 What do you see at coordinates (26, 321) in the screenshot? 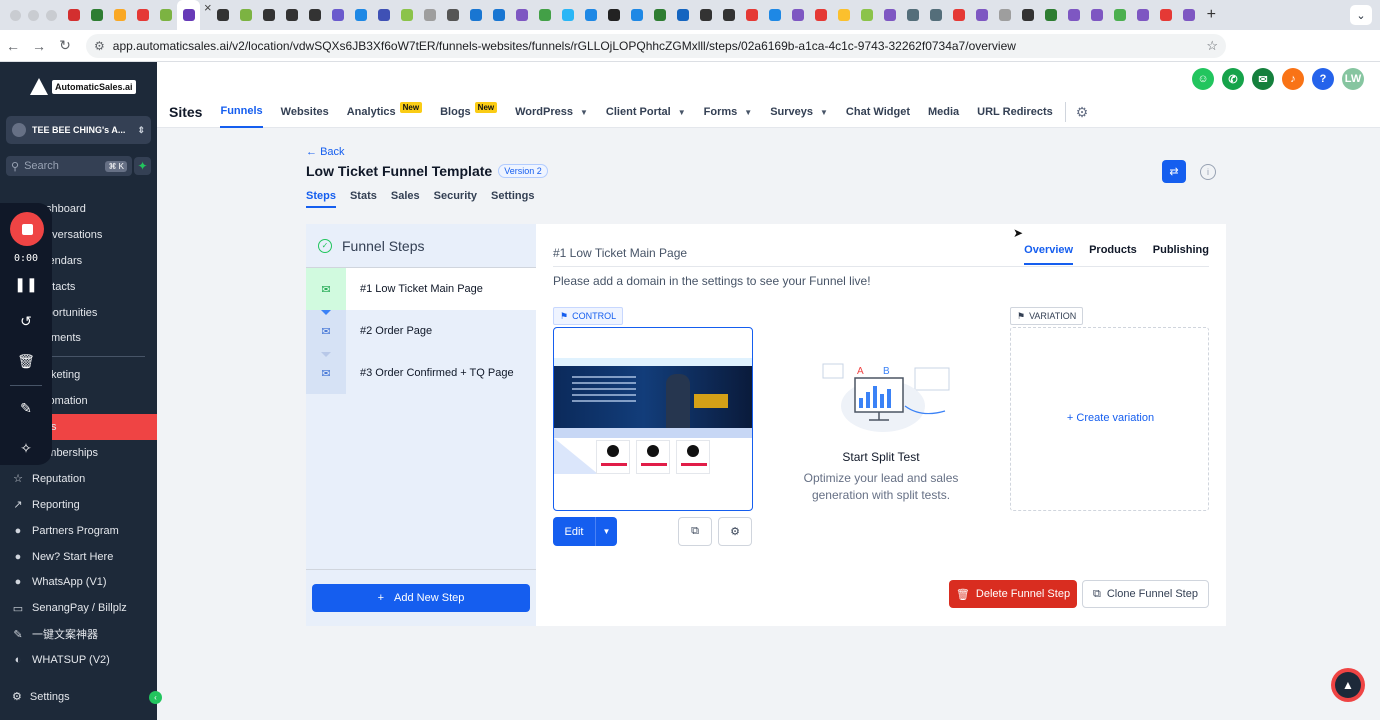
I see `restart-icon: ↺` at bounding box center [26, 321].